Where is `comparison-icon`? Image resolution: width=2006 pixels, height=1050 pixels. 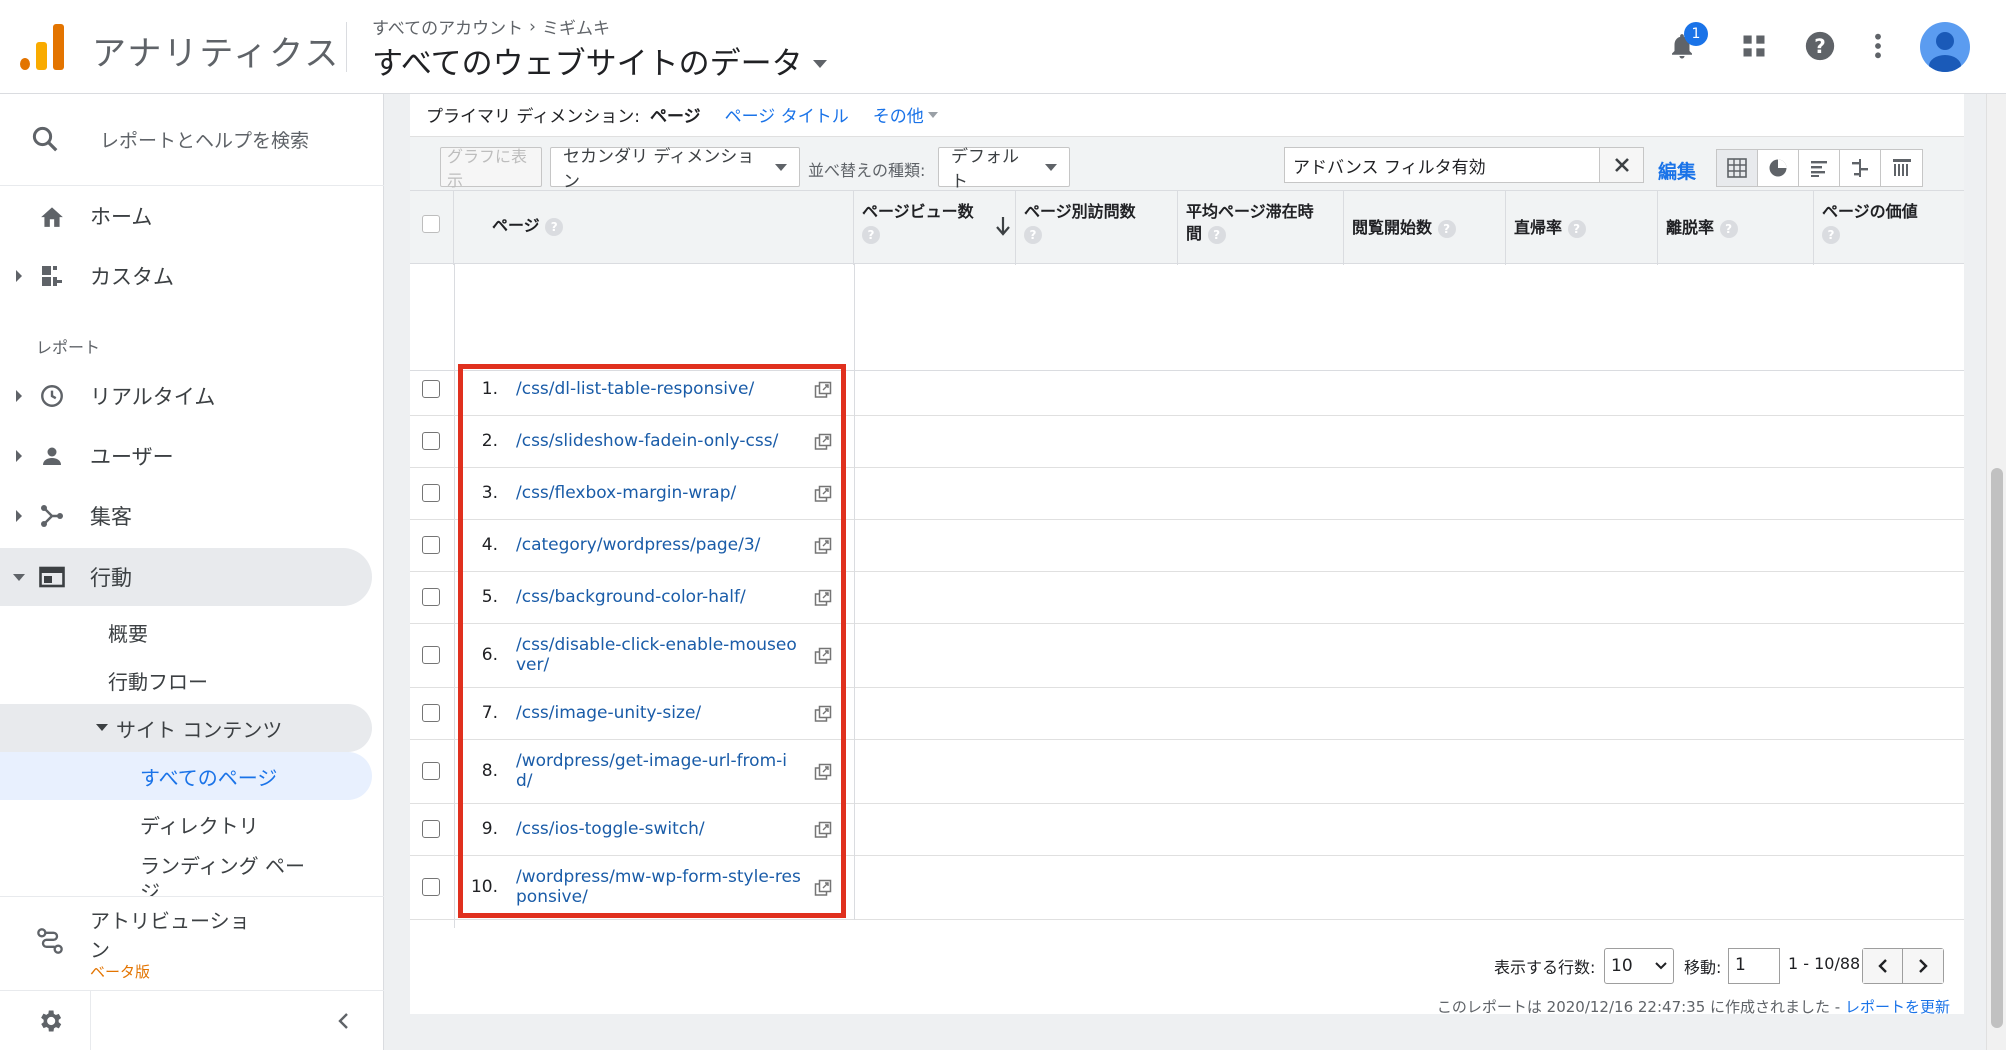 comparison-icon is located at coordinates (1860, 168).